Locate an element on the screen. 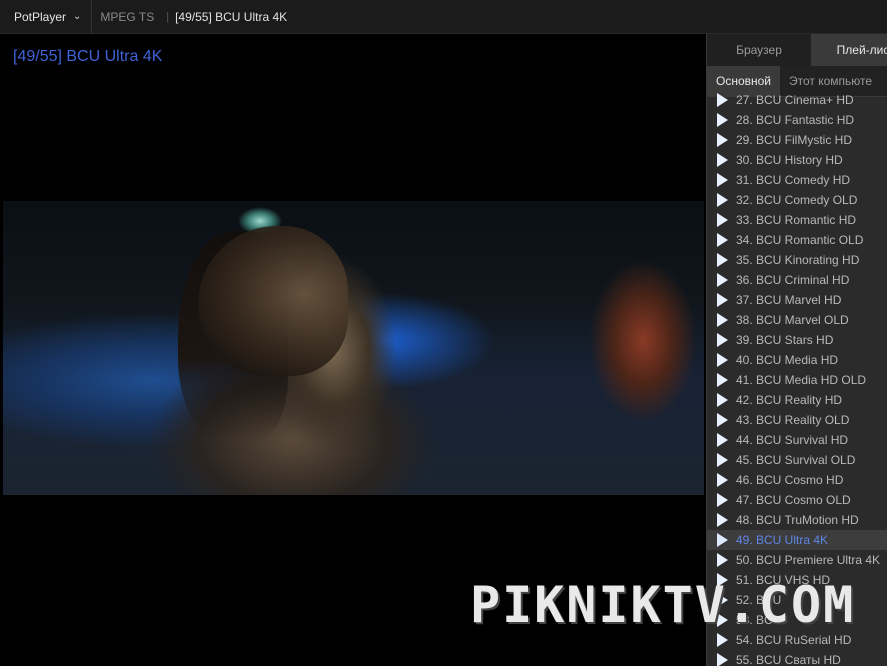 The image size is (887, 666). playlist-item: 30. BCU History HD is located at coordinates (797, 160).